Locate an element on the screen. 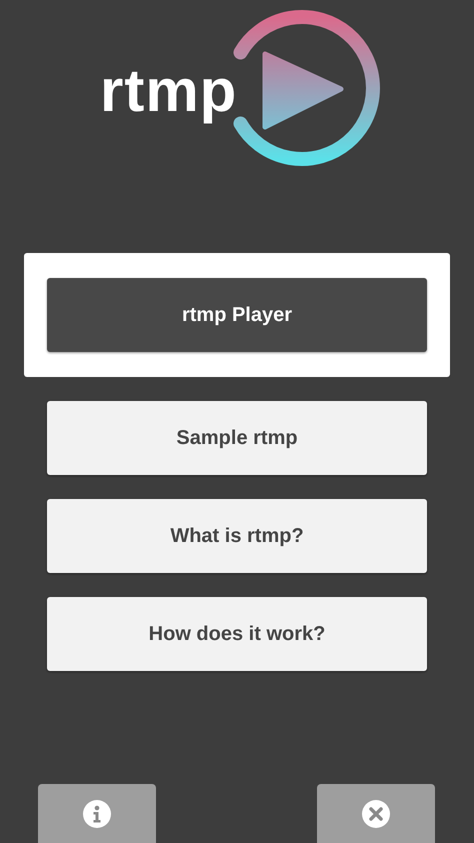 This screenshot has height=843, width=474. info-icon is located at coordinates (97, 814).